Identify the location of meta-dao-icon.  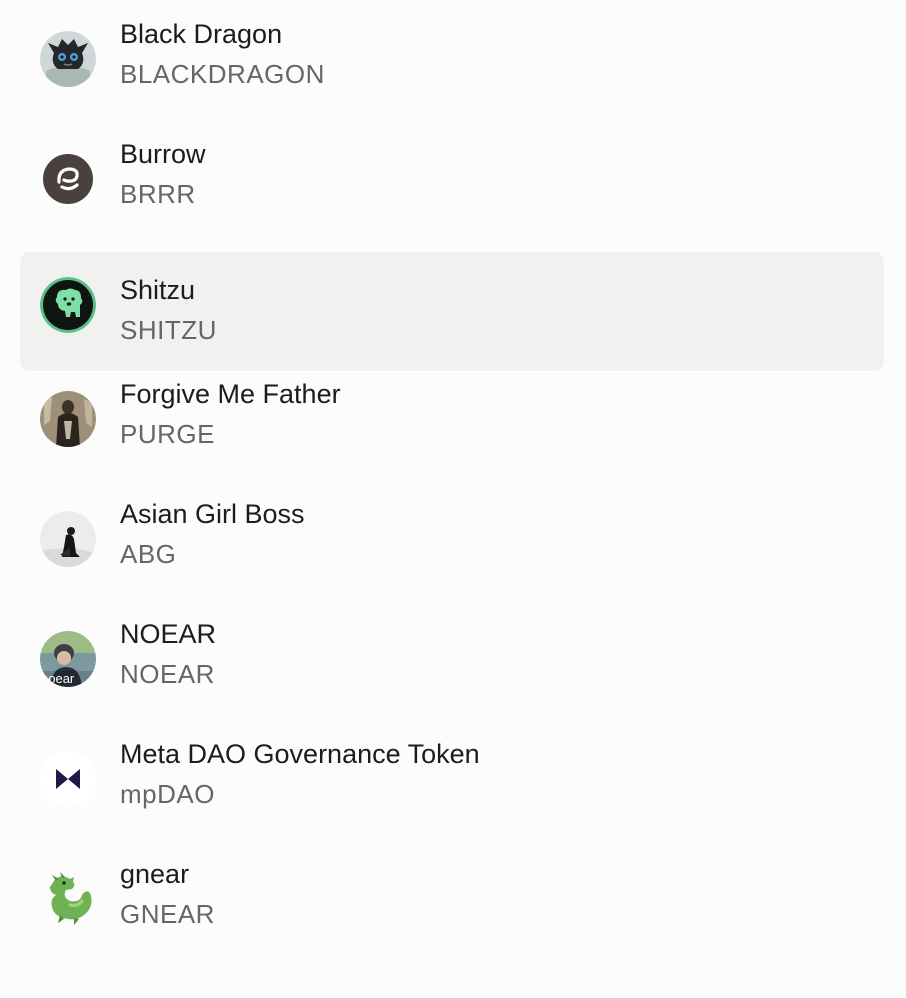
(68, 779).